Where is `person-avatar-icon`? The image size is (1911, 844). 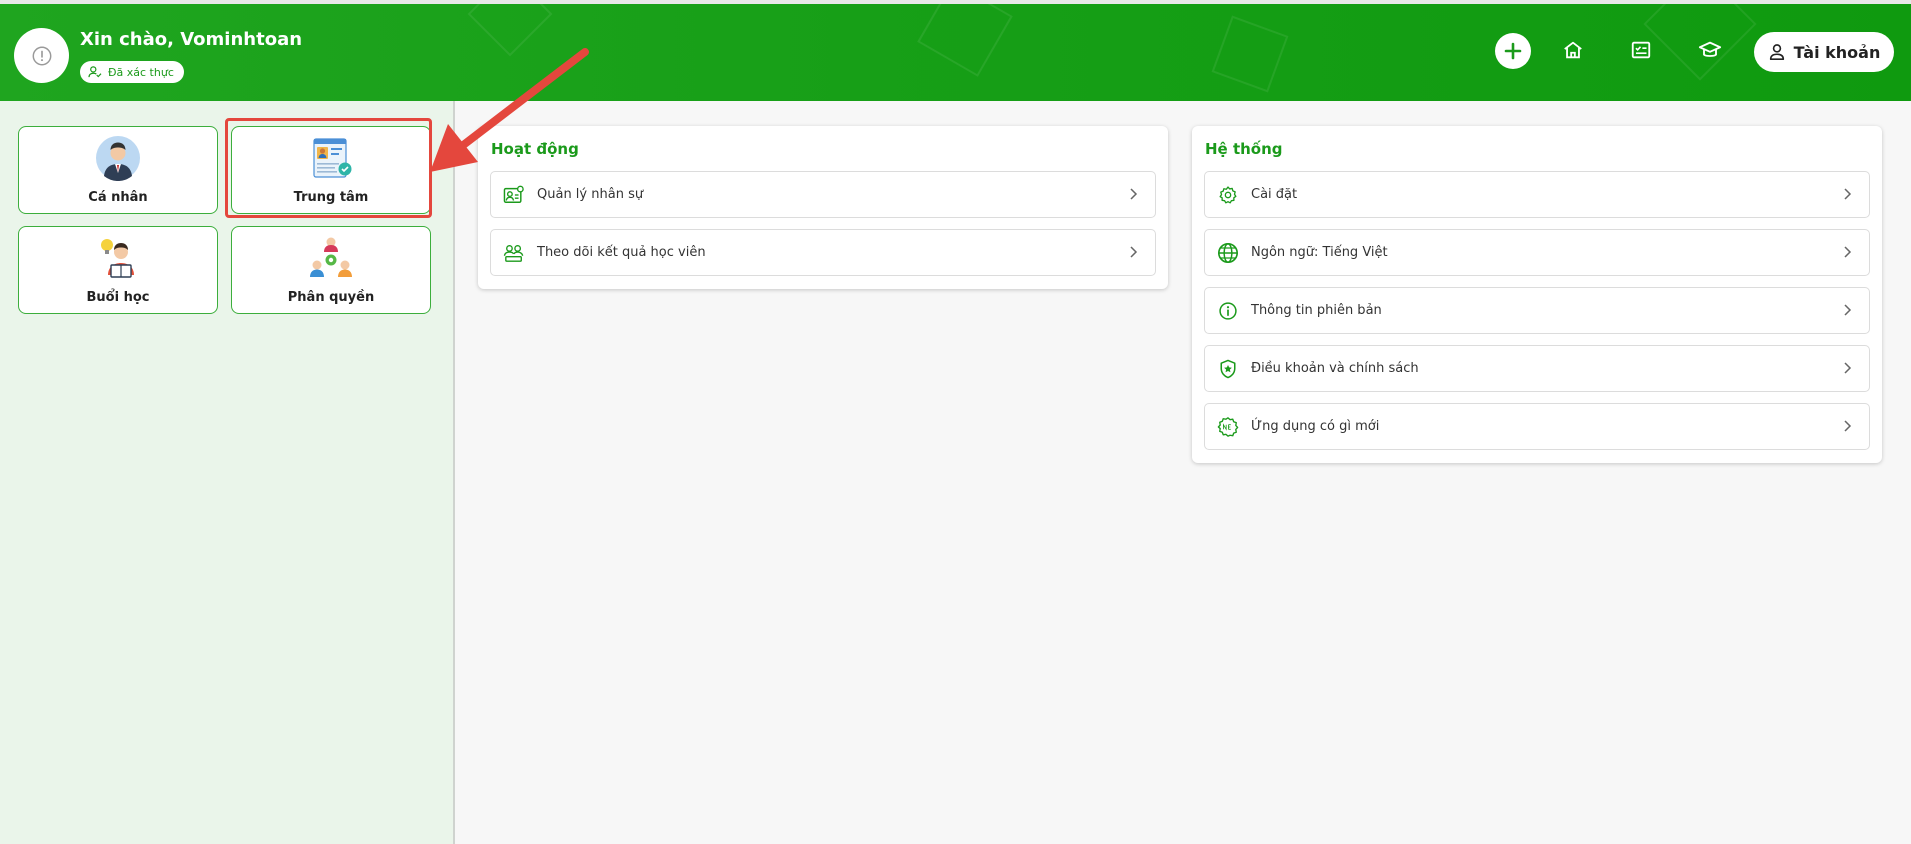 person-avatar-icon is located at coordinates (118, 158).